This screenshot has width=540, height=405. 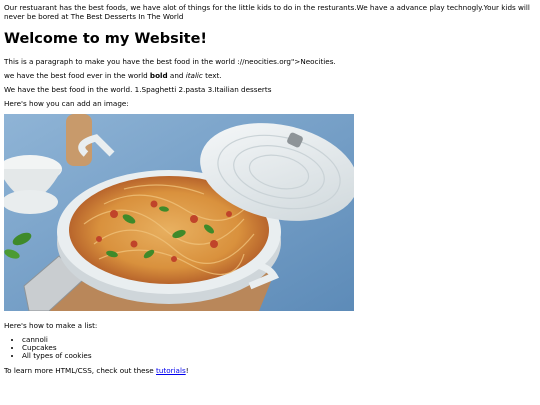 I want to click on dessert-list: cannoli Cupcakes All types of cookies, so click(x=269, y=348).